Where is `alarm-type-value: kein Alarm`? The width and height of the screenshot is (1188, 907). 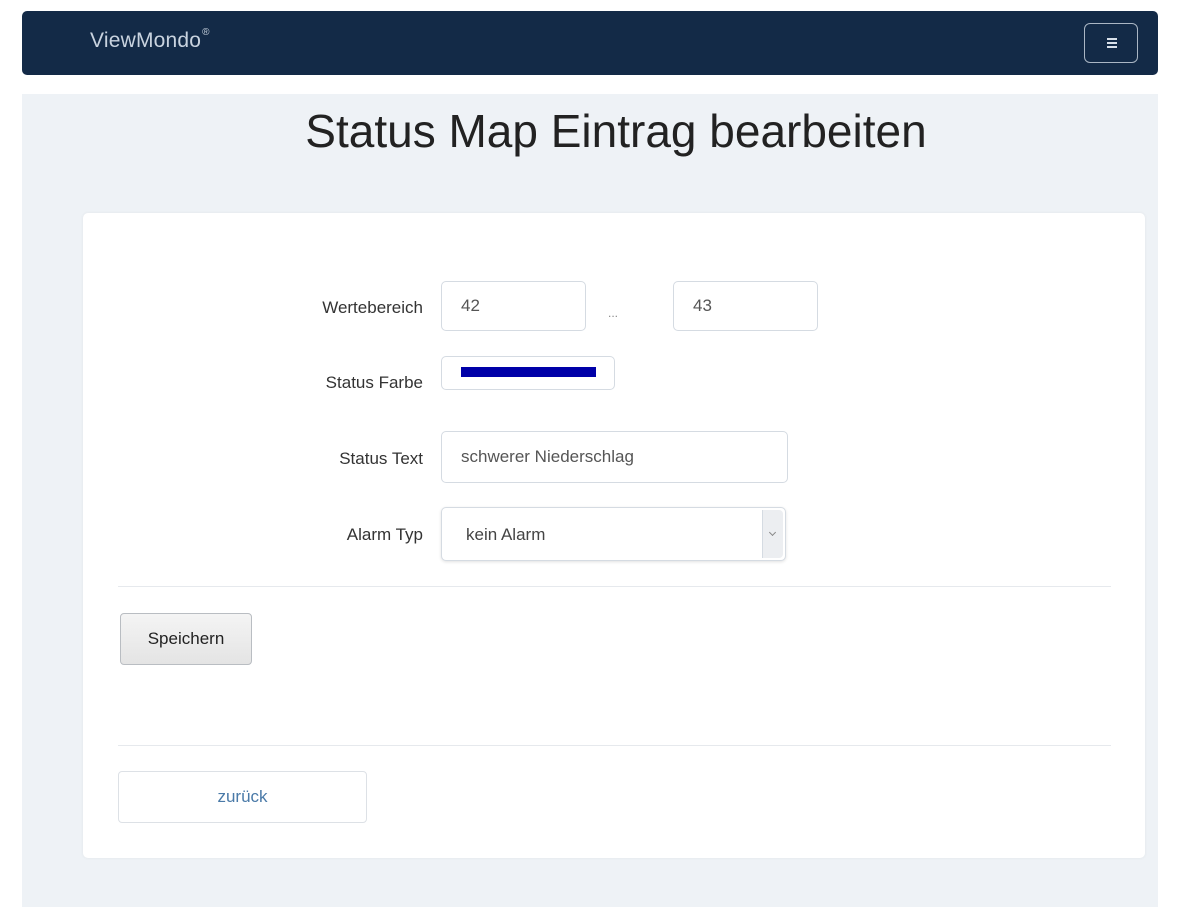 alarm-type-value: kein Alarm is located at coordinates (506, 534).